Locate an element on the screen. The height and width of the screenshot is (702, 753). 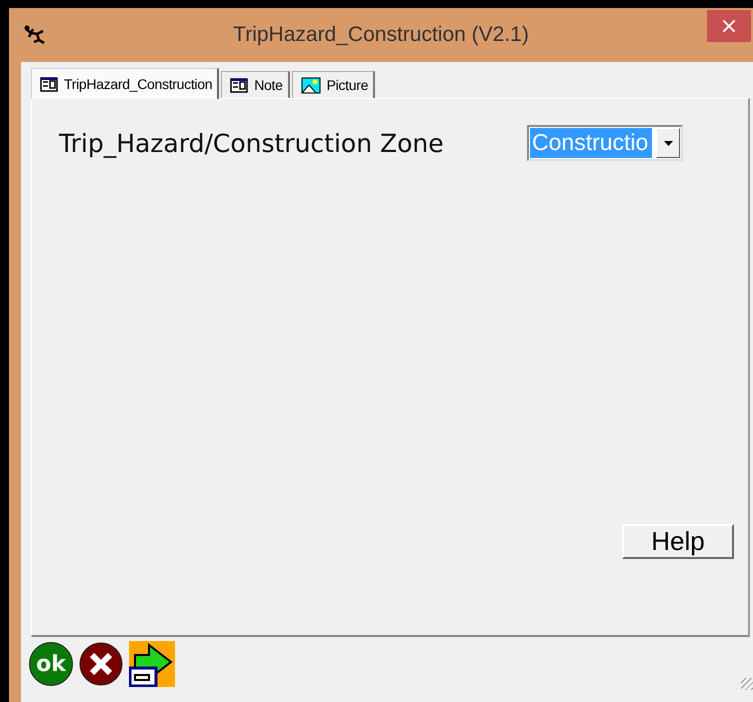
tab-label: Picture is located at coordinates (347, 85).